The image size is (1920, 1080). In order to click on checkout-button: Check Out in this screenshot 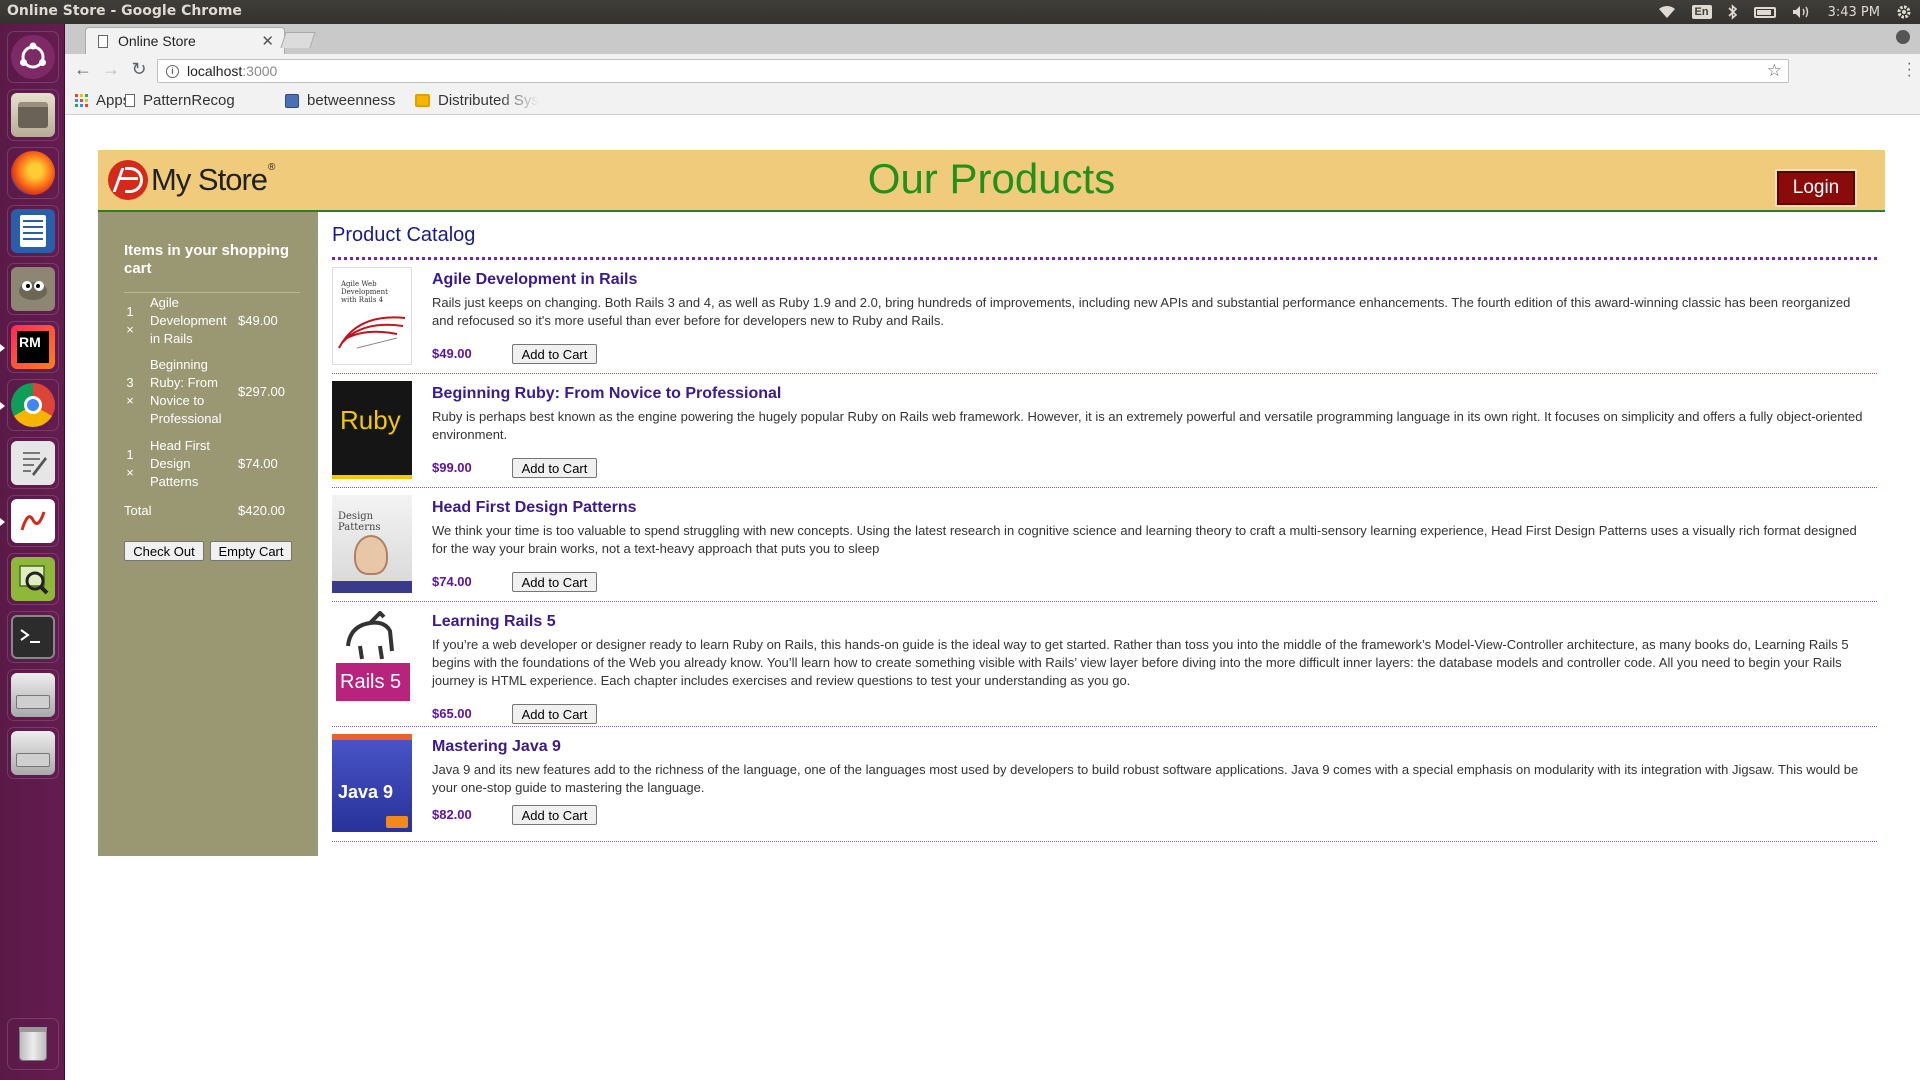, I will do `click(164, 551)`.